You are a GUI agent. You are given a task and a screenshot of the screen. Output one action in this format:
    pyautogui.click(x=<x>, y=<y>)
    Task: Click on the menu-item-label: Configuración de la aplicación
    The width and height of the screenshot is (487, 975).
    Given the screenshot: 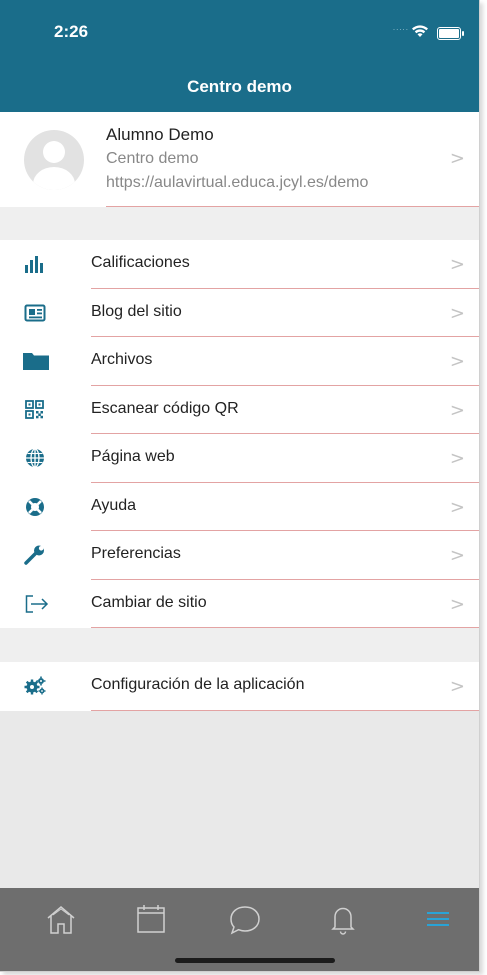 What is the action you would take?
    pyautogui.click(x=198, y=684)
    